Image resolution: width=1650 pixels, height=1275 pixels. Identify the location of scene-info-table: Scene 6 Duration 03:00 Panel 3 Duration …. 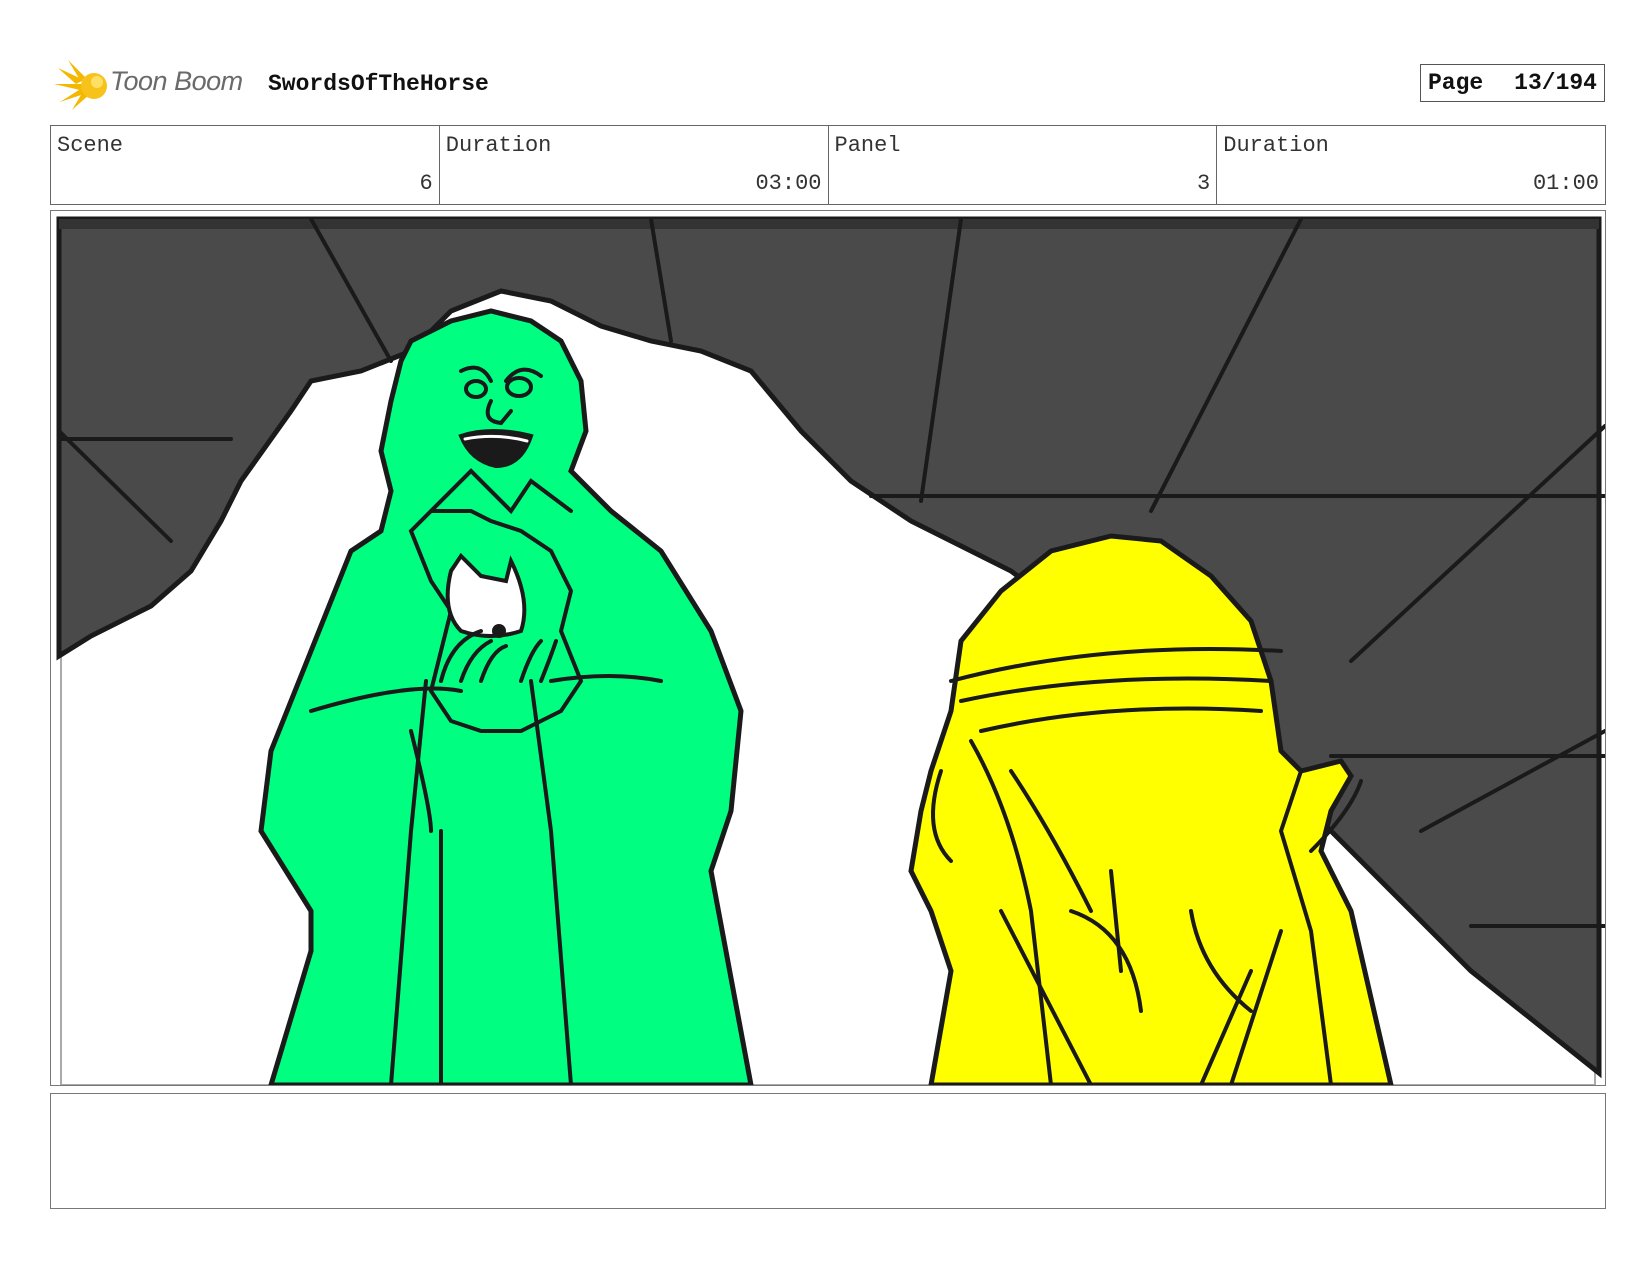
(828, 165).